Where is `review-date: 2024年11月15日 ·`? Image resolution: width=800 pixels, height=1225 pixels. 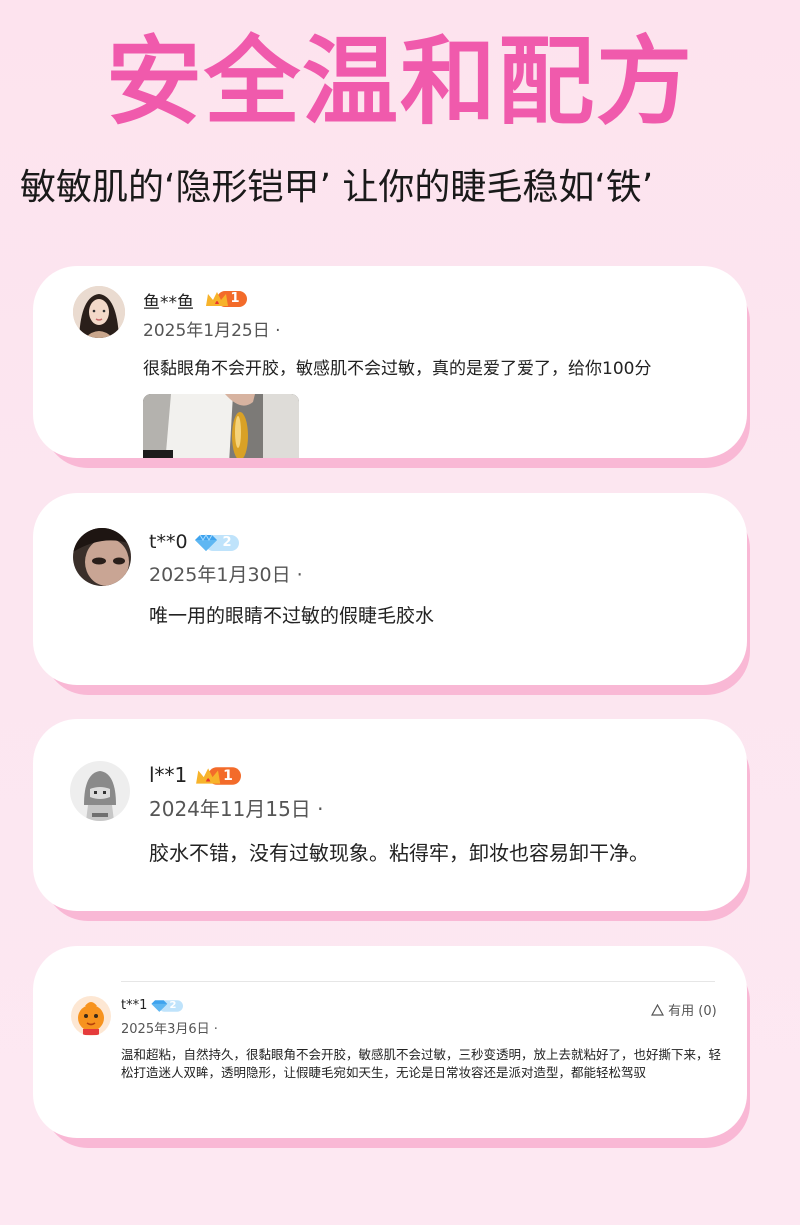 review-date: 2024年11月15日 · is located at coordinates (236, 809).